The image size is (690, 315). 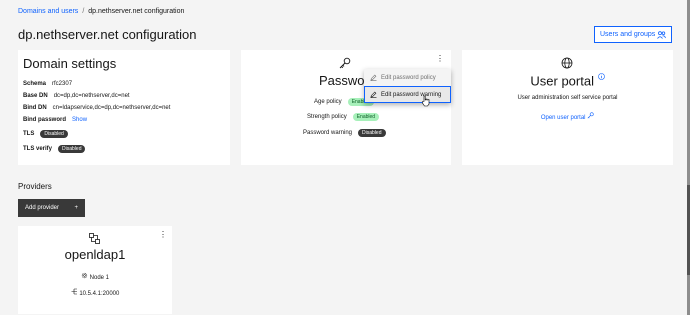 What do you see at coordinates (136, 11) in the screenshot?
I see `breadcrumb-current: dp.nethserver.net configuration` at bounding box center [136, 11].